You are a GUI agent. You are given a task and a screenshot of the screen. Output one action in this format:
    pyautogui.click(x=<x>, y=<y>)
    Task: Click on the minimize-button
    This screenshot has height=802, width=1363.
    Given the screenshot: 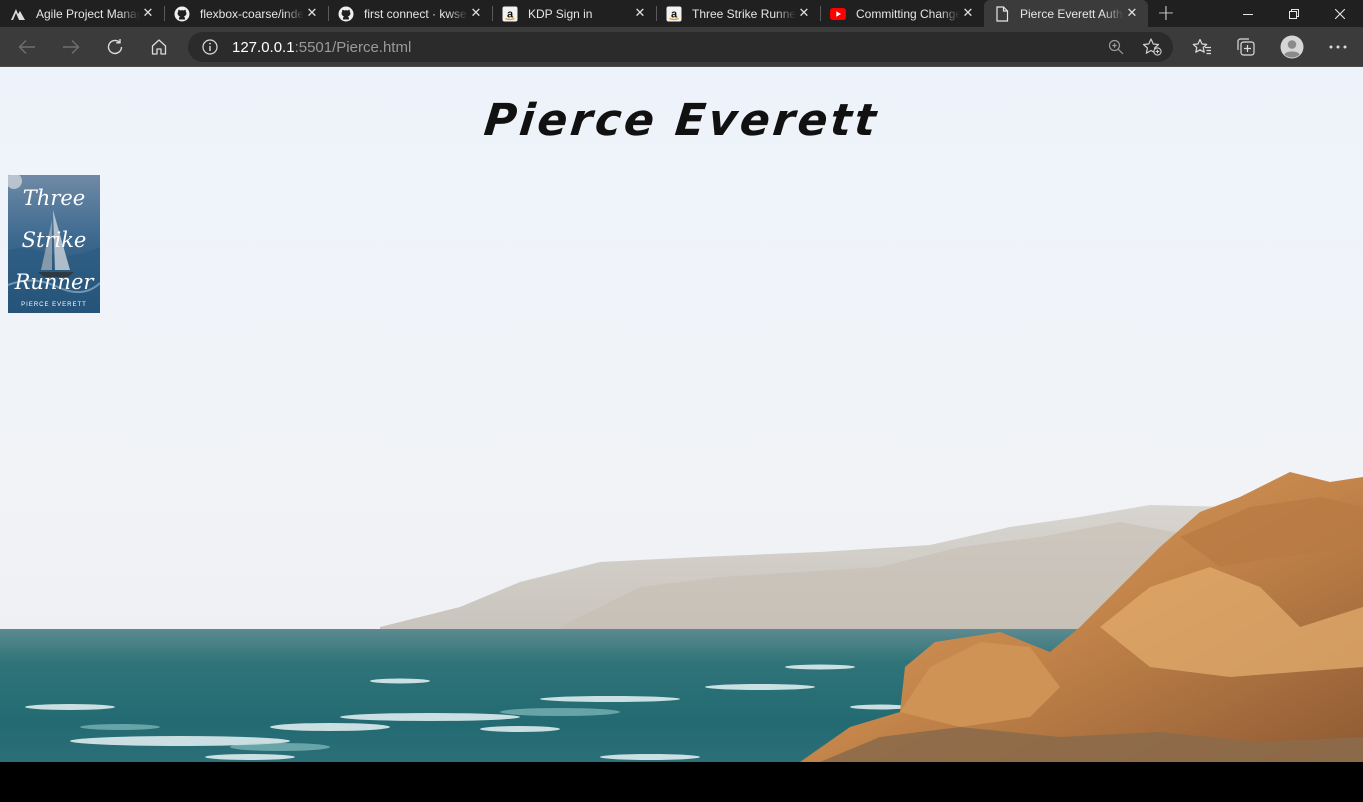 What is the action you would take?
    pyautogui.click(x=1248, y=13)
    